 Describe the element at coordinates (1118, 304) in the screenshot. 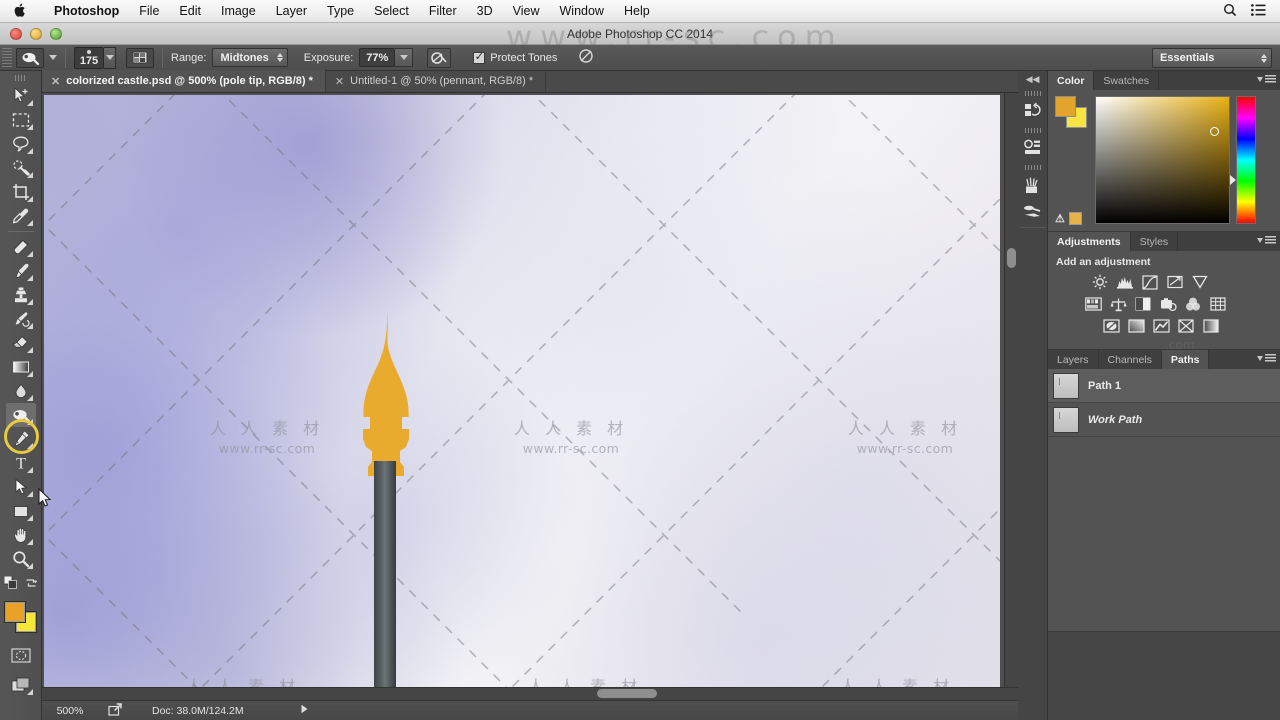

I see `color-balance-icon` at that location.